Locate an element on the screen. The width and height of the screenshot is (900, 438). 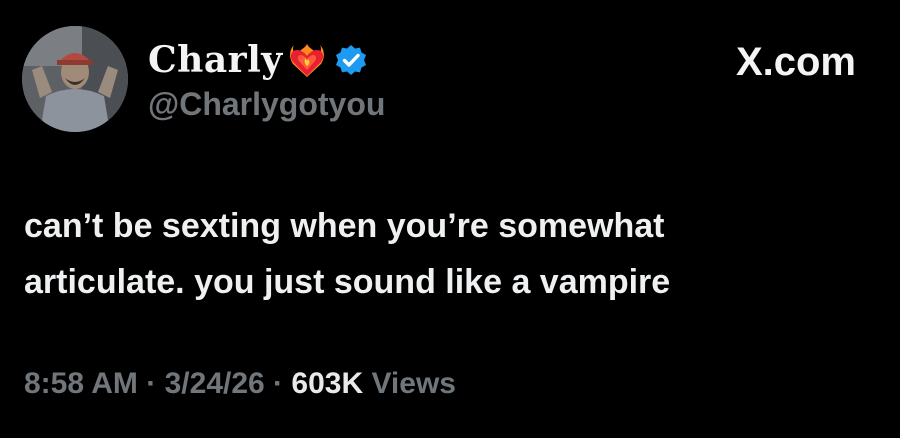
tweet-meta: 8:58 AM · 3/24/26 · 603K Views is located at coordinates (240, 384).